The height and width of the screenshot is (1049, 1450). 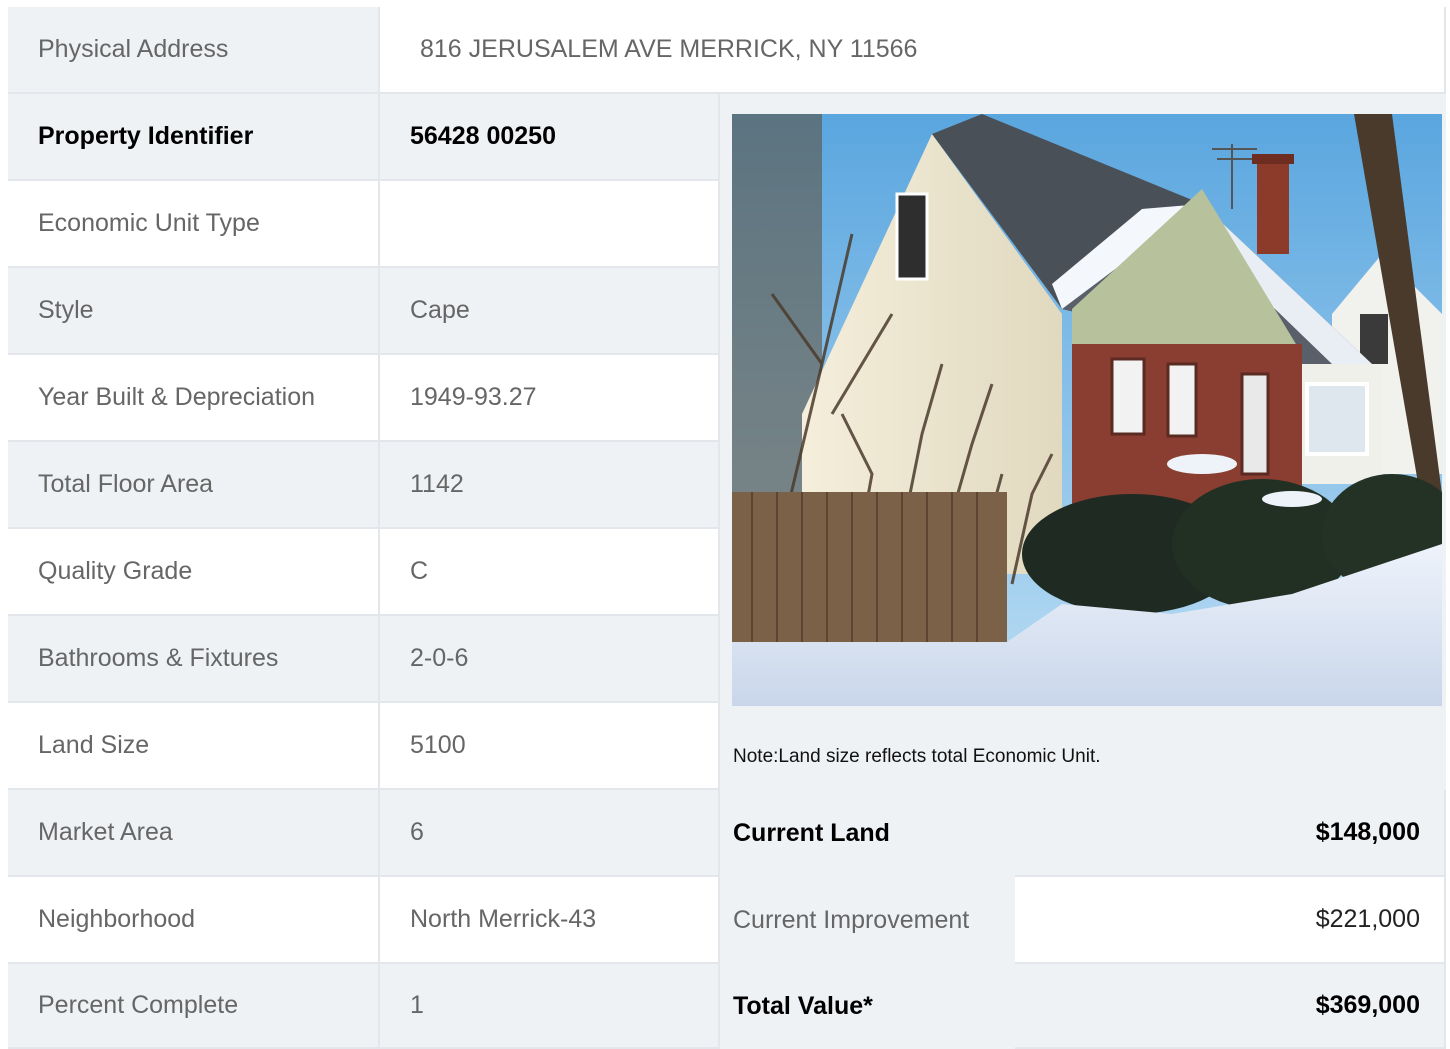 What do you see at coordinates (194, 572) in the screenshot?
I see `quality-grade-label: Quality Grade` at bounding box center [194, 572].